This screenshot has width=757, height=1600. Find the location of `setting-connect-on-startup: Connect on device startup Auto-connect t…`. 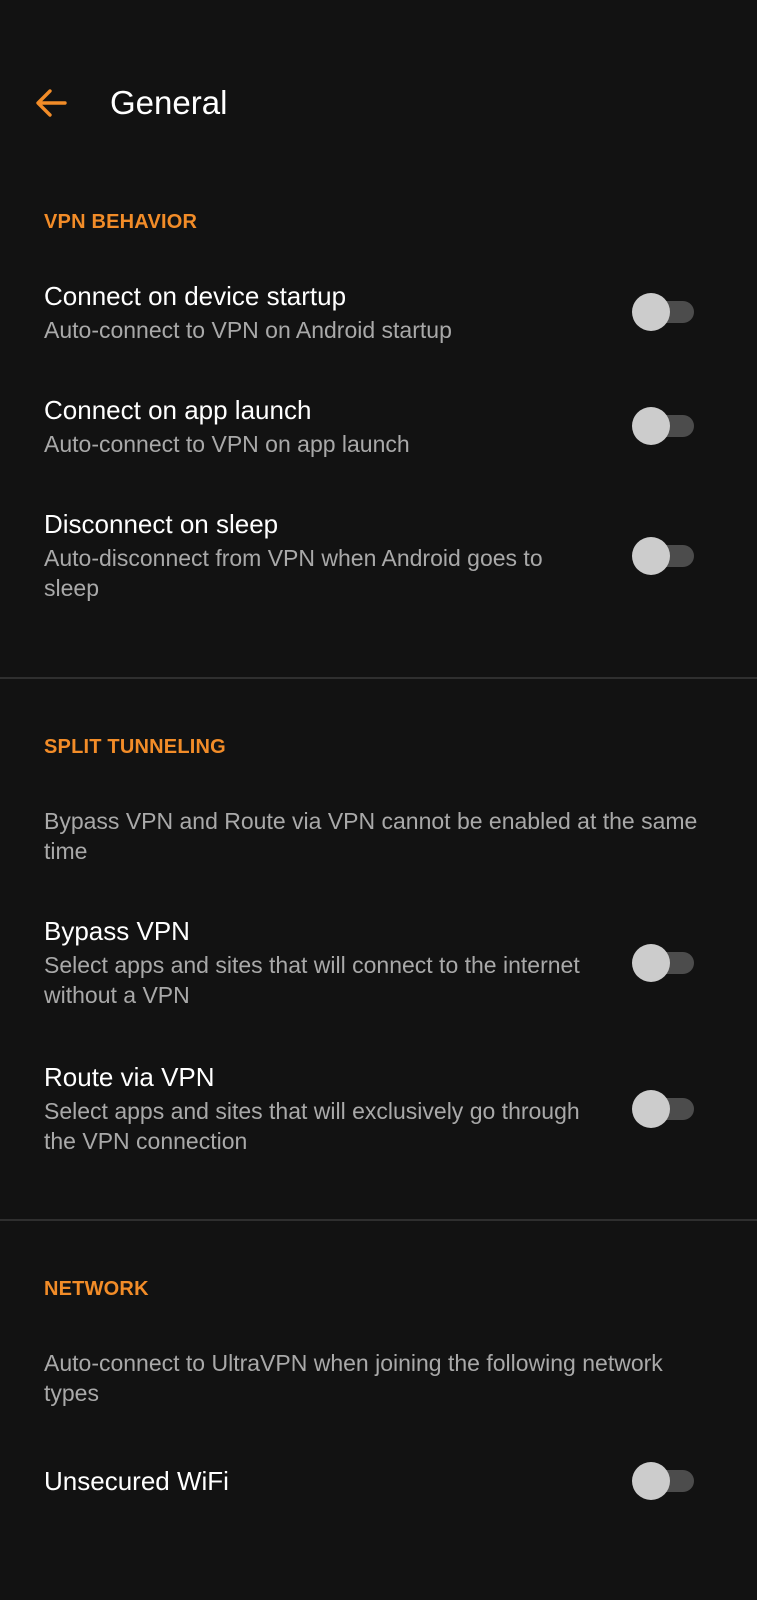

setting-connect-on-startup: Connect on device startup Auto-connect t… is located at coordinates (378, 319).